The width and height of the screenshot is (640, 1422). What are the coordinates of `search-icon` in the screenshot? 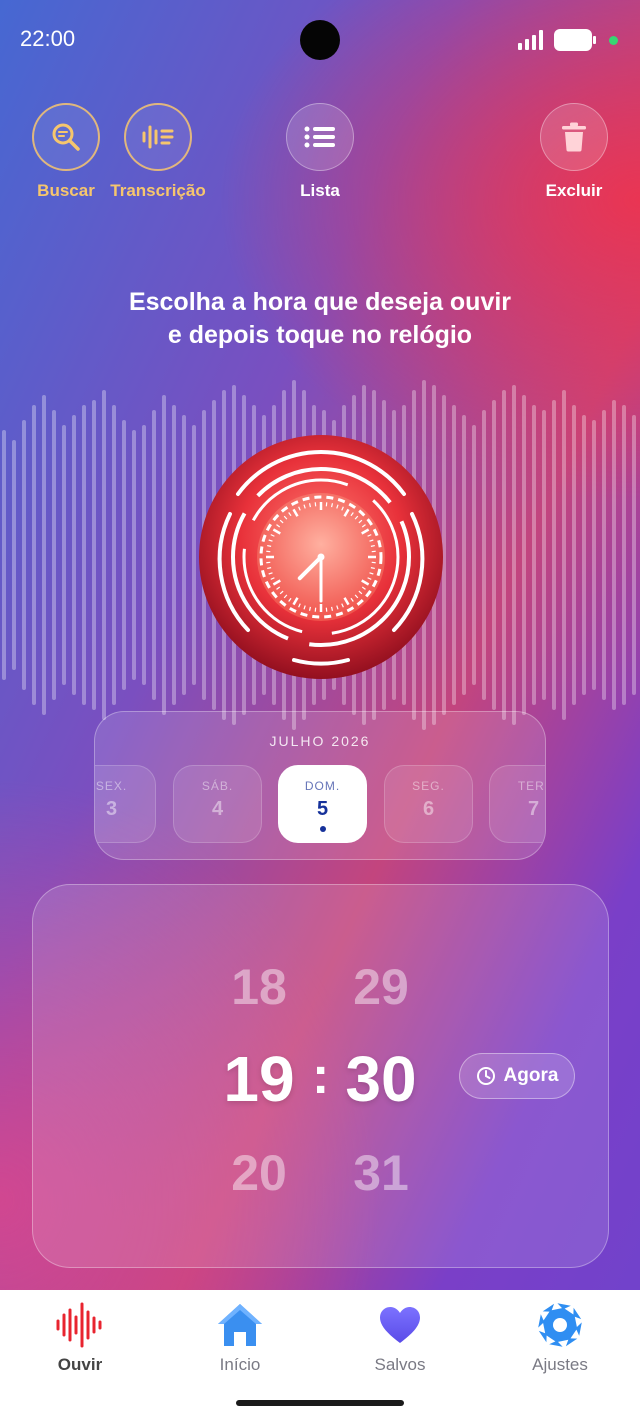 It's located at (66, 137).